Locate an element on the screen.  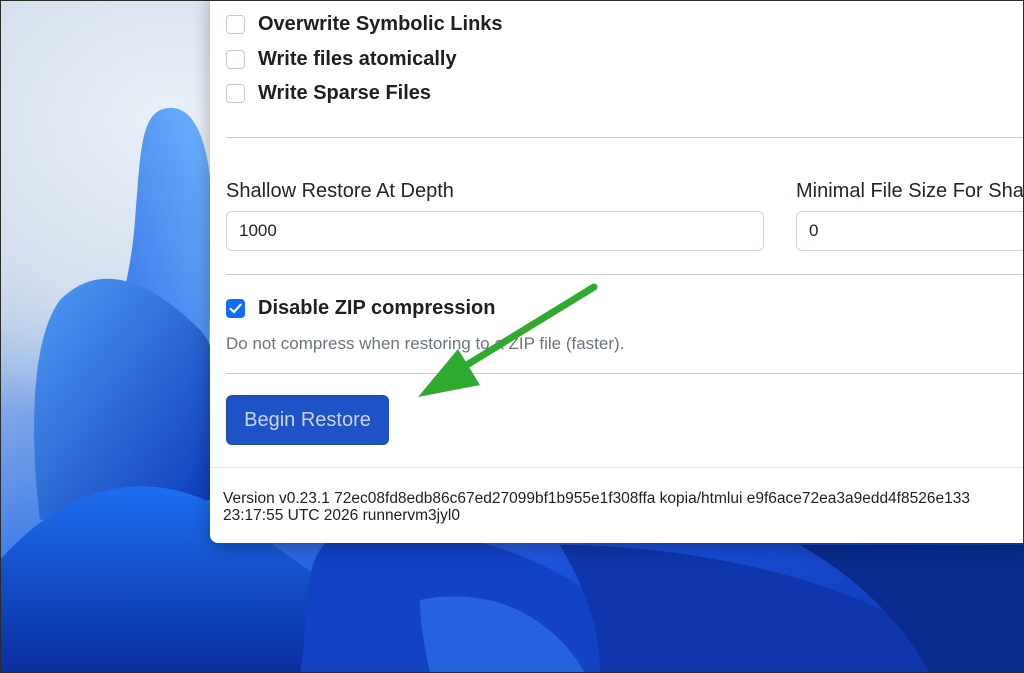
footer-divider is located at coordinates (617, 467).